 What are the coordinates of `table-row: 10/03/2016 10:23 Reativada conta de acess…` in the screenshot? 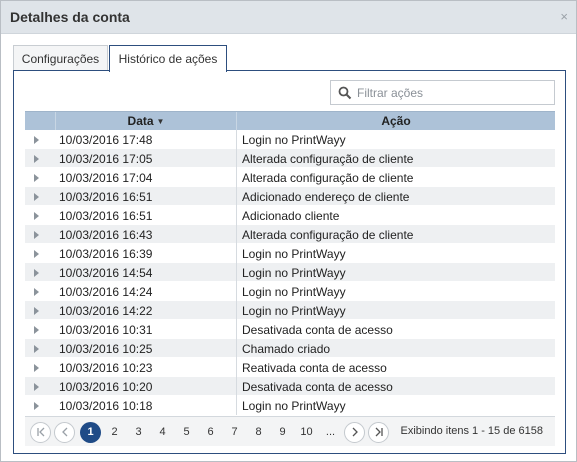 It's located at (290, 367).